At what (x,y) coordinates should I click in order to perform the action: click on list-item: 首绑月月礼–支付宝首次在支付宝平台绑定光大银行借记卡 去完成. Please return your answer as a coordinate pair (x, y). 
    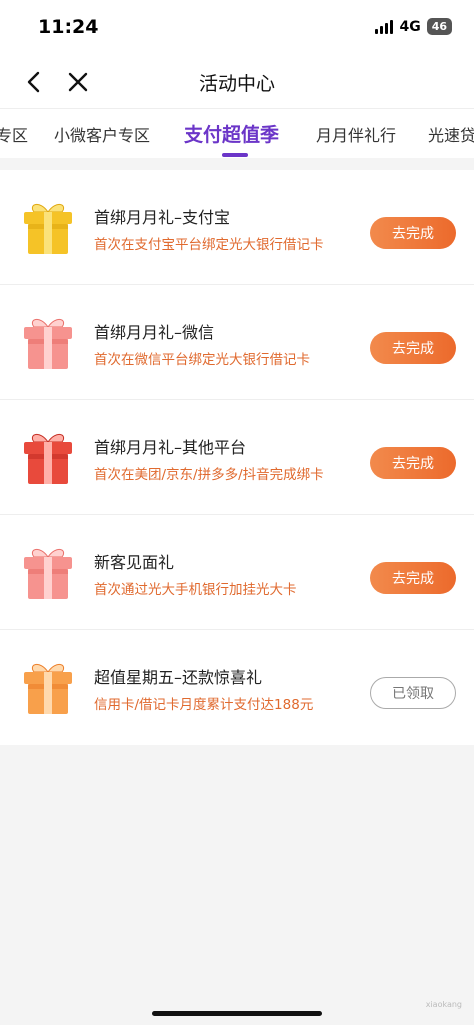
    Looking at the image, I should click on (237, 227).